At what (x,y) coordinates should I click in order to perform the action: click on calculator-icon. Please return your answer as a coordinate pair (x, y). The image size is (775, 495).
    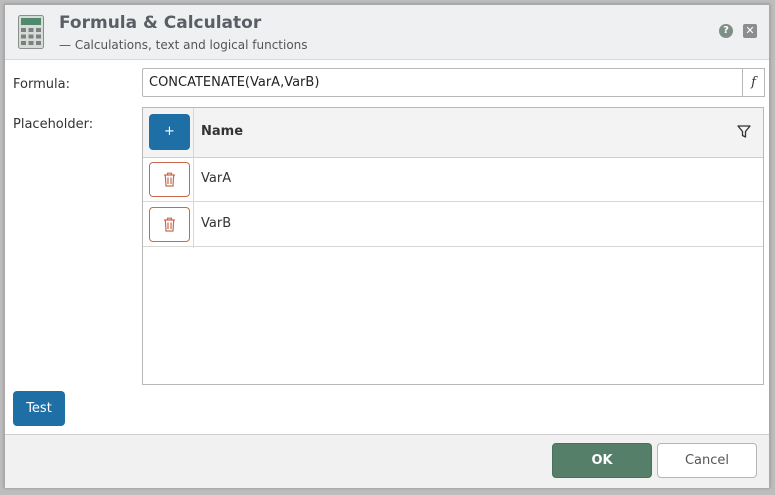
    Looking at the image, I should click on (31, 32).